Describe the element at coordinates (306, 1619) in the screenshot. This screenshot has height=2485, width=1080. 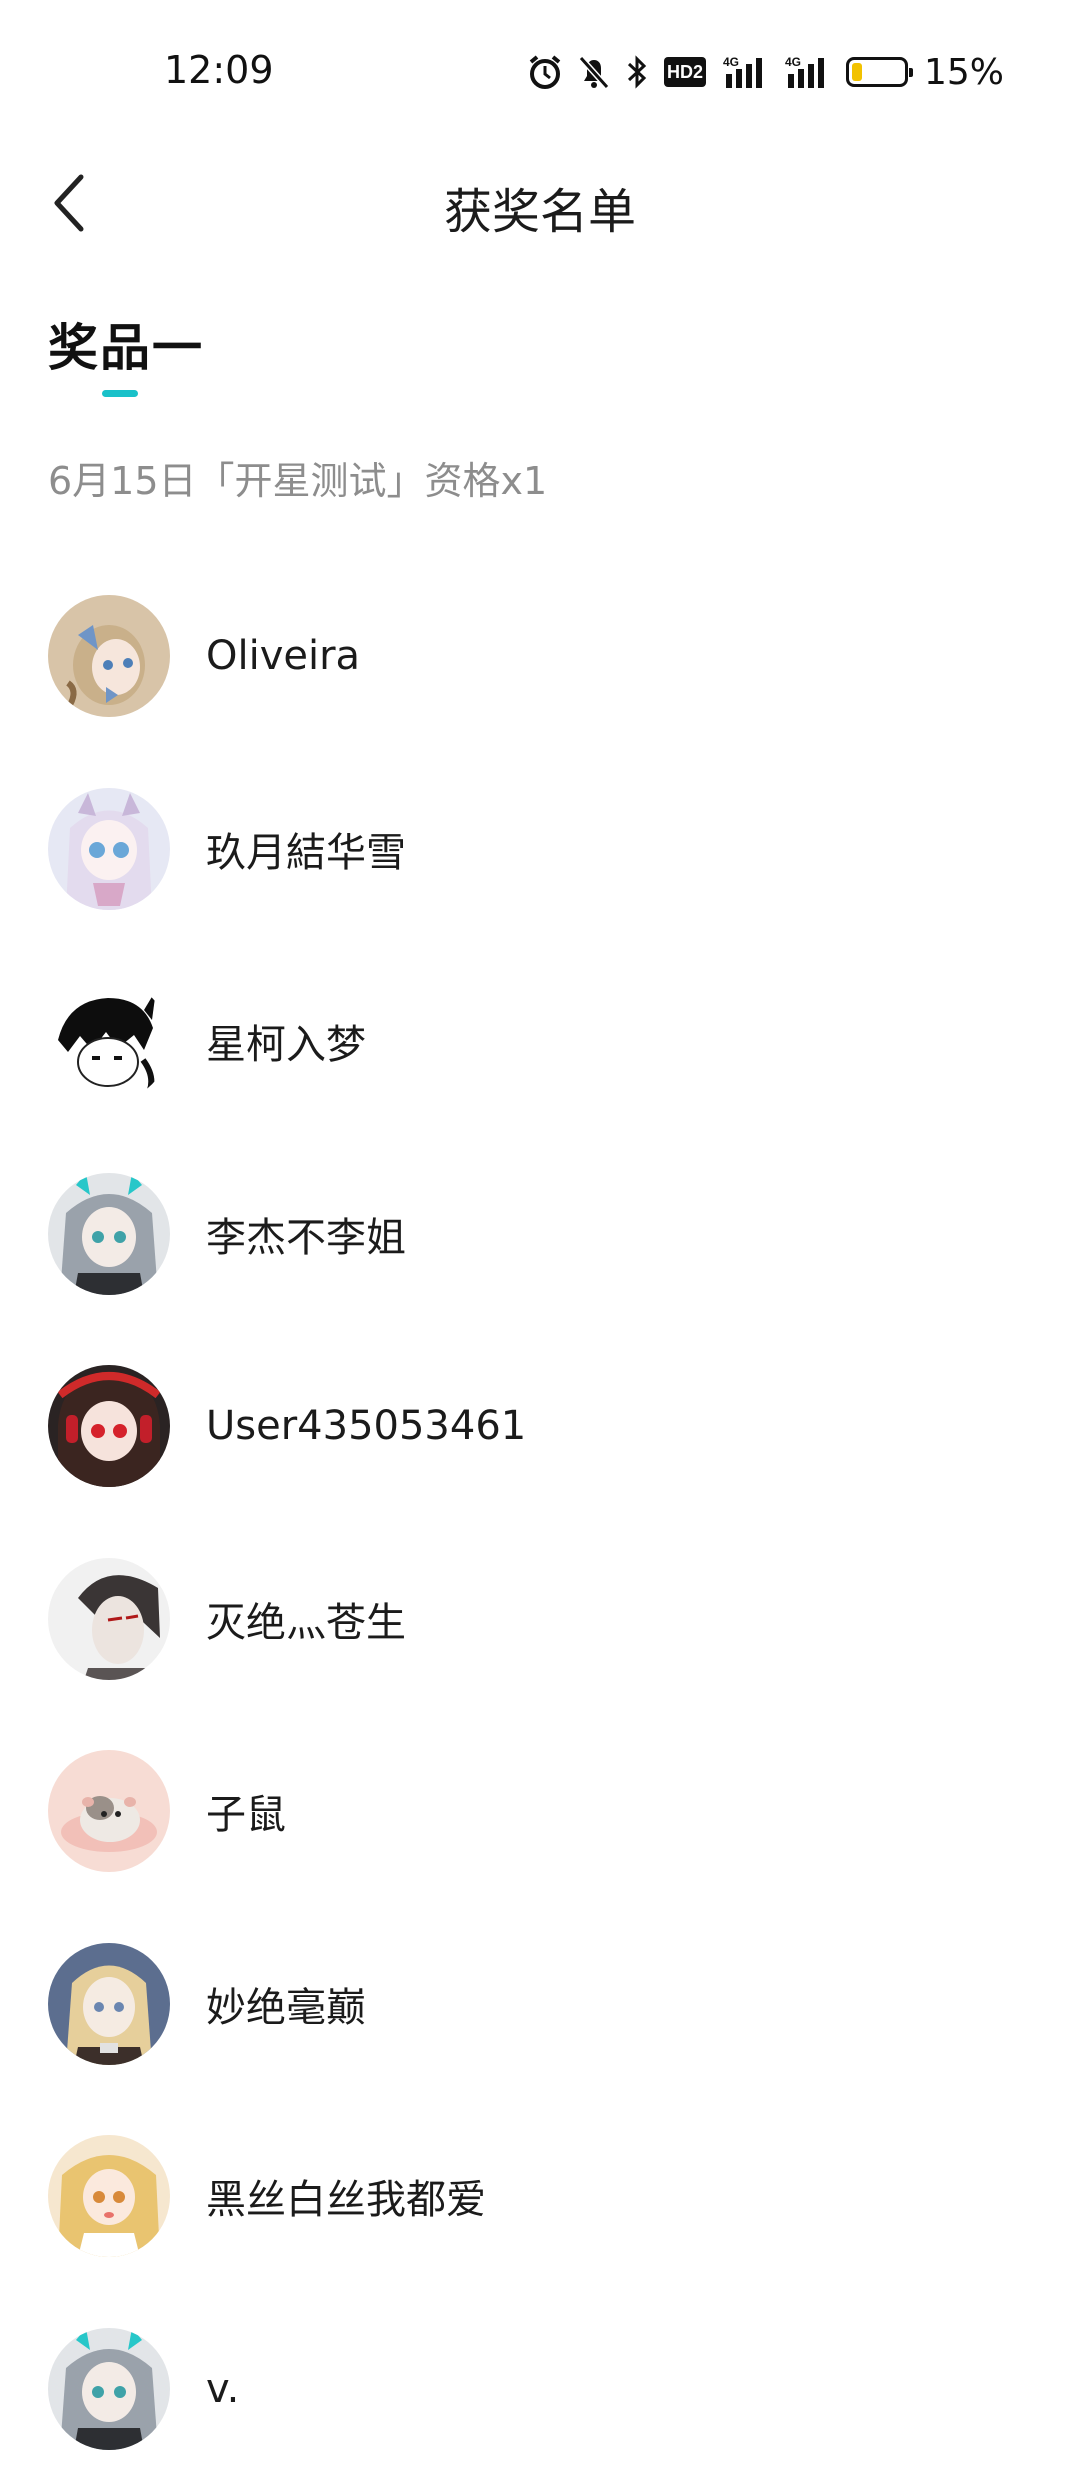
I see `winner-name: 灭绝灬苍生` at that location.